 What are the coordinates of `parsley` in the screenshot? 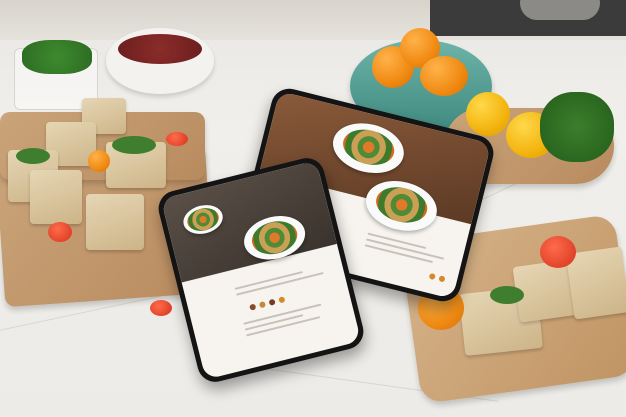 It's located at (577, 127).